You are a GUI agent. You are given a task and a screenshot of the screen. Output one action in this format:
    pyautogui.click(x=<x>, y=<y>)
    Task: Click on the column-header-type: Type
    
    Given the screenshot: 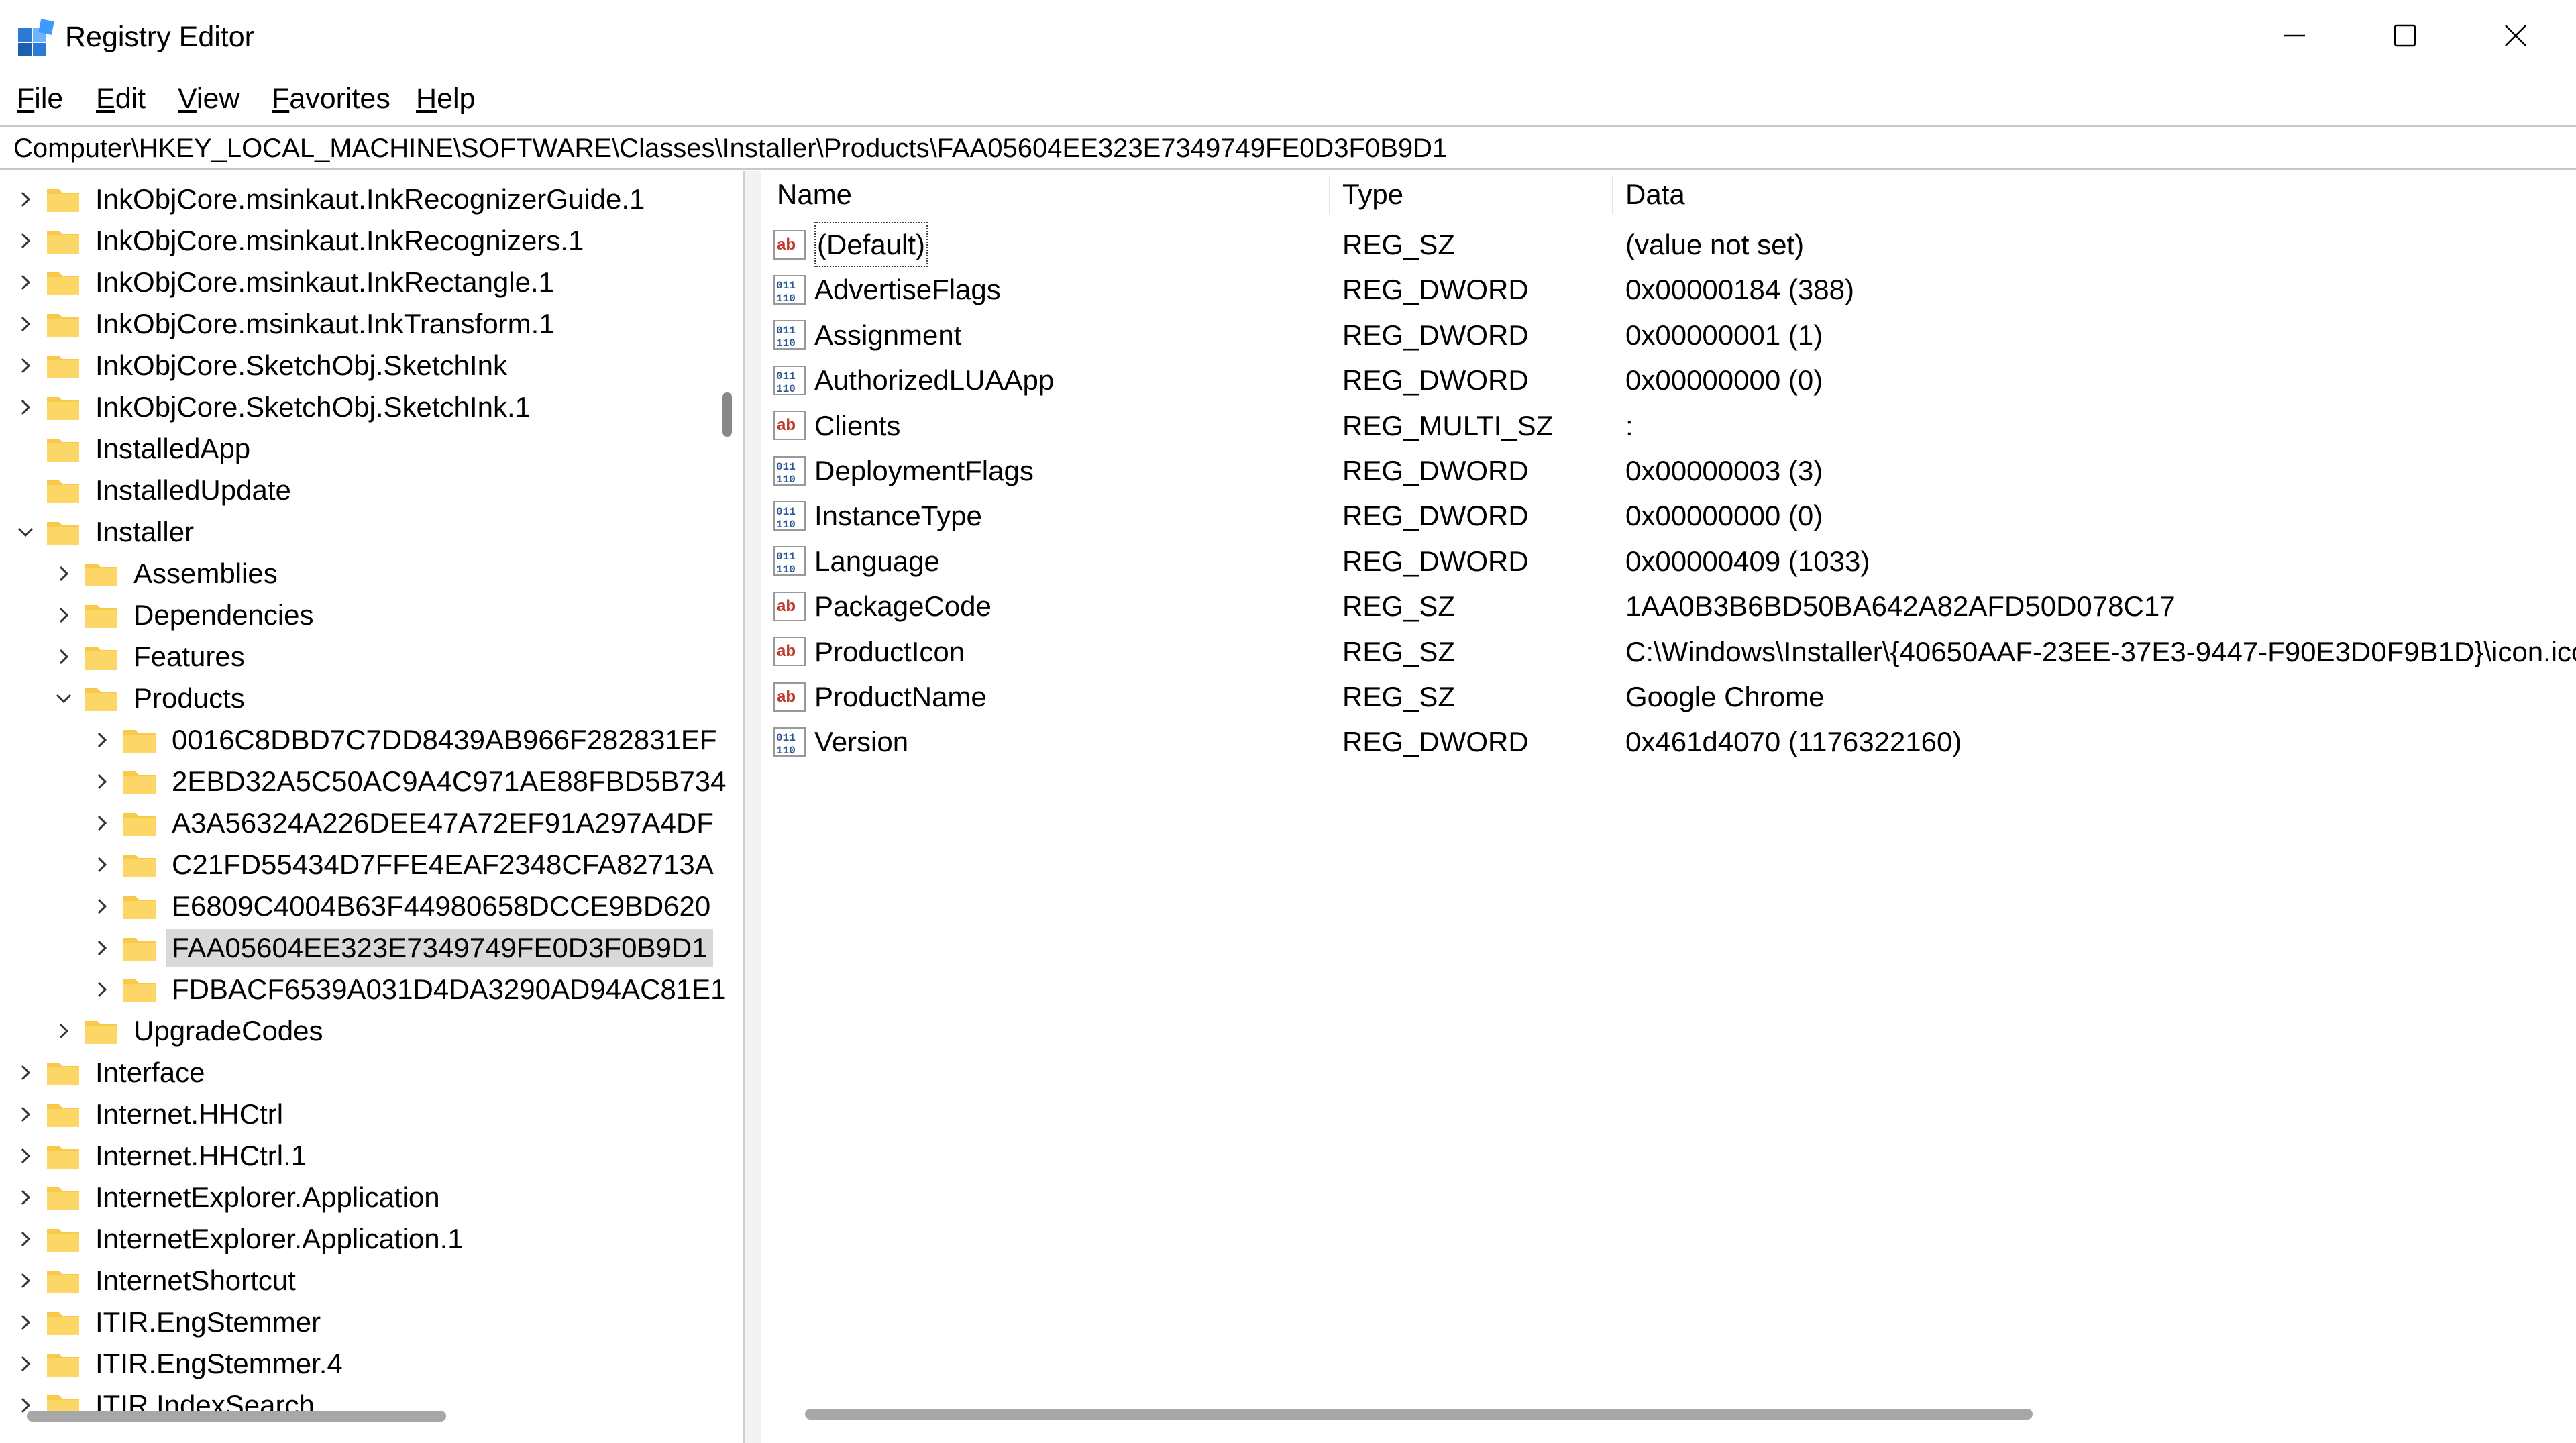 What is the action you would take?
    pyautogui.click(x=1372, y=194)
    